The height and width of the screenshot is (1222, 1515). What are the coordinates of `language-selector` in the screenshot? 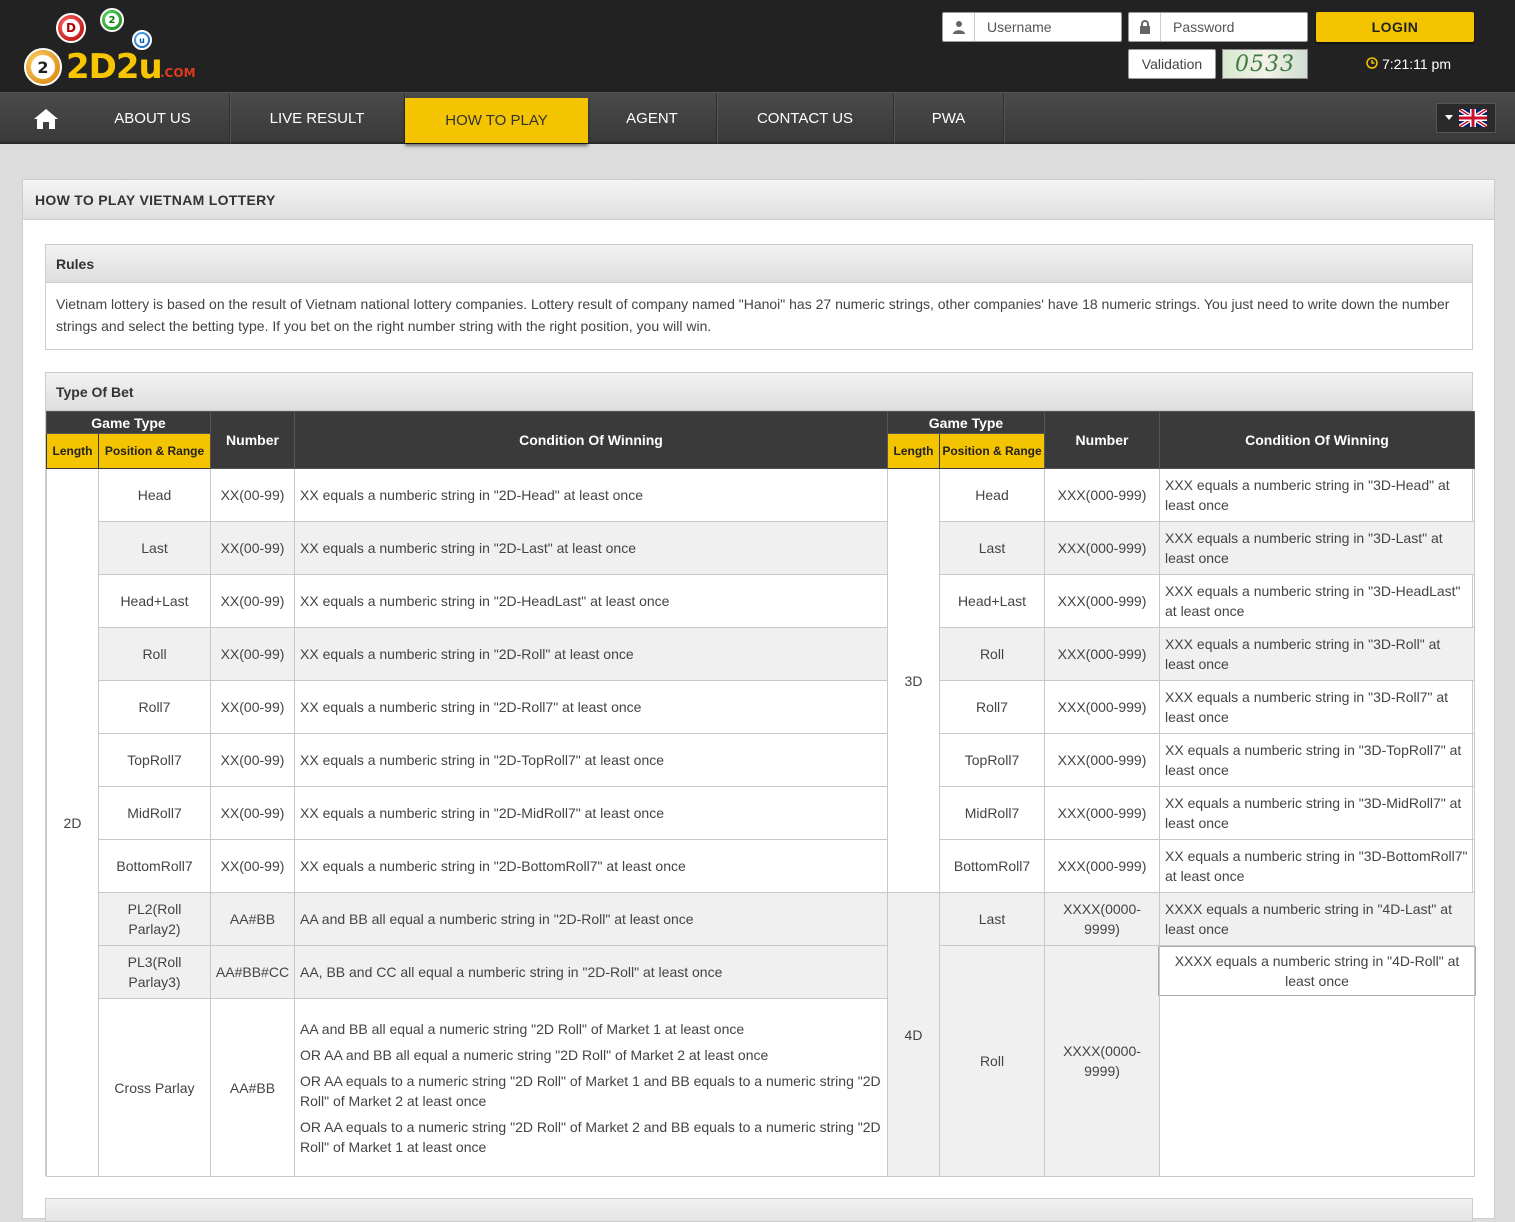 It's located at (1466, 118).